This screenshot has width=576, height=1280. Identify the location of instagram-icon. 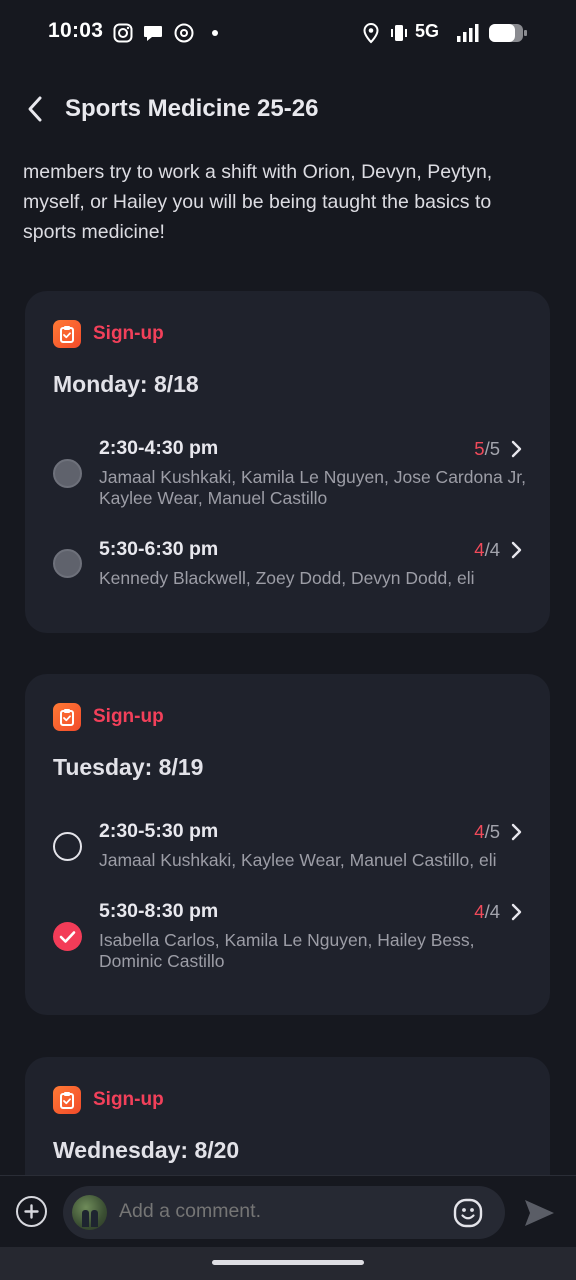
(123, 33).